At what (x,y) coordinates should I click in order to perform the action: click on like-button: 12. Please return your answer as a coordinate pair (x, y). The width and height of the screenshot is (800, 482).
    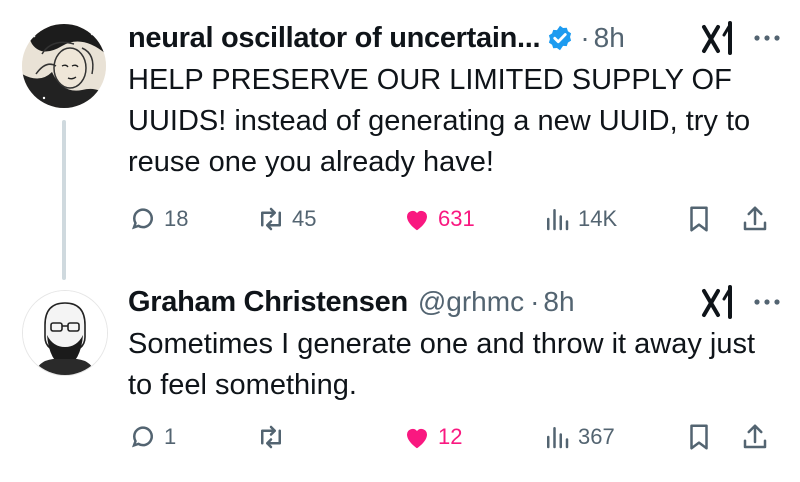
    Looking at the image, I should click on (432, 437).